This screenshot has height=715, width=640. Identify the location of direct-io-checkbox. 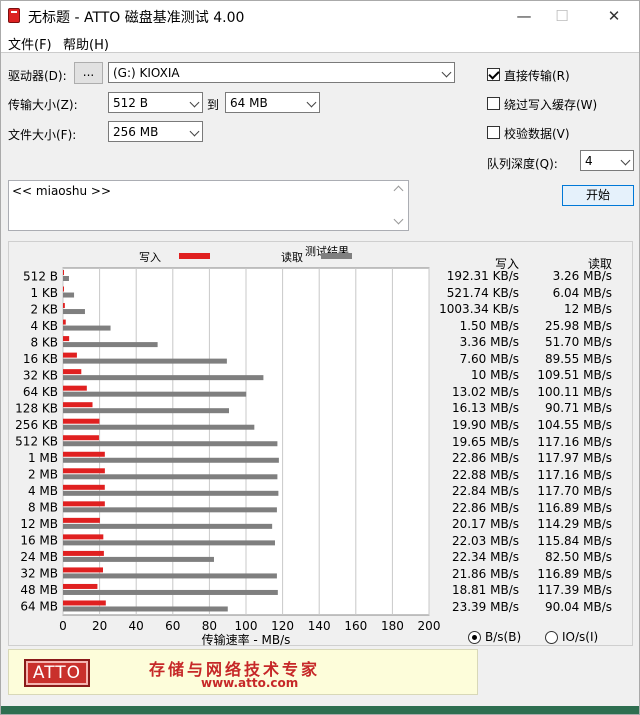
(493, 74).